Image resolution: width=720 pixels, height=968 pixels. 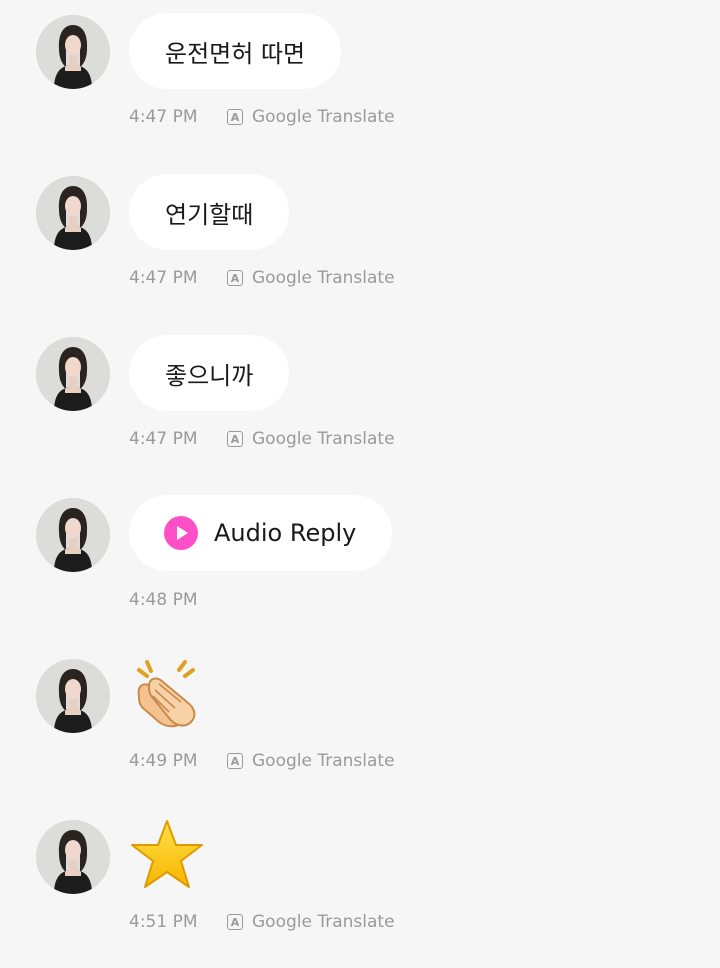 I want to click on clapping-hands-emoji, so click(x=167, y=694).